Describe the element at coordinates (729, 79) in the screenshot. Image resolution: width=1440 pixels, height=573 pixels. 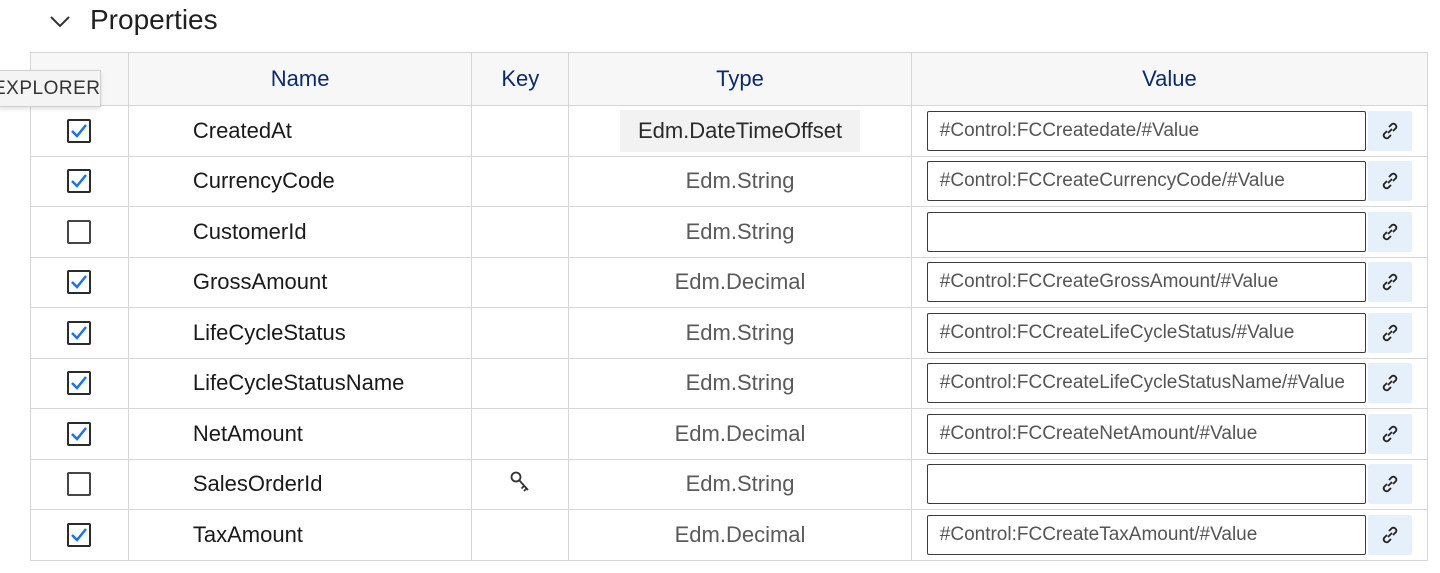
I see `table-header-row: Name Key Type Value` at that location.